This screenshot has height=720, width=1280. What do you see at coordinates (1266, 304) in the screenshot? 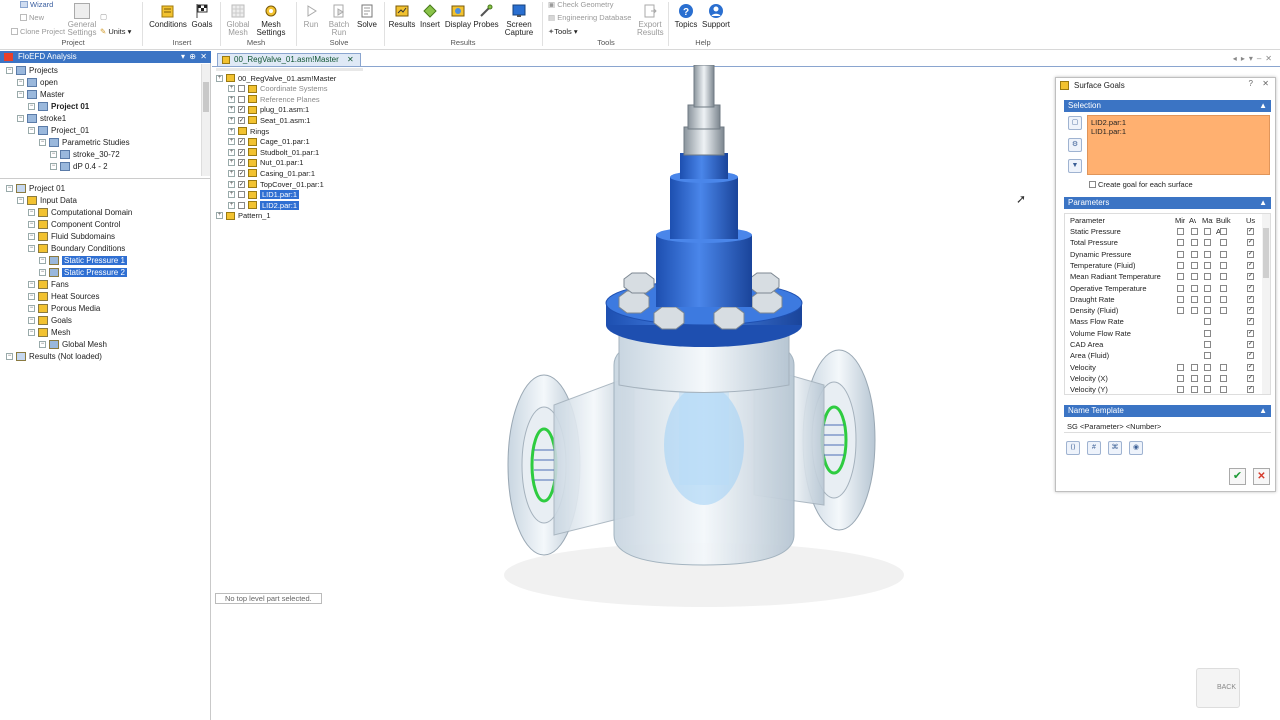
I see `parameters-scrollbar` at bounding box center [1266, 304].